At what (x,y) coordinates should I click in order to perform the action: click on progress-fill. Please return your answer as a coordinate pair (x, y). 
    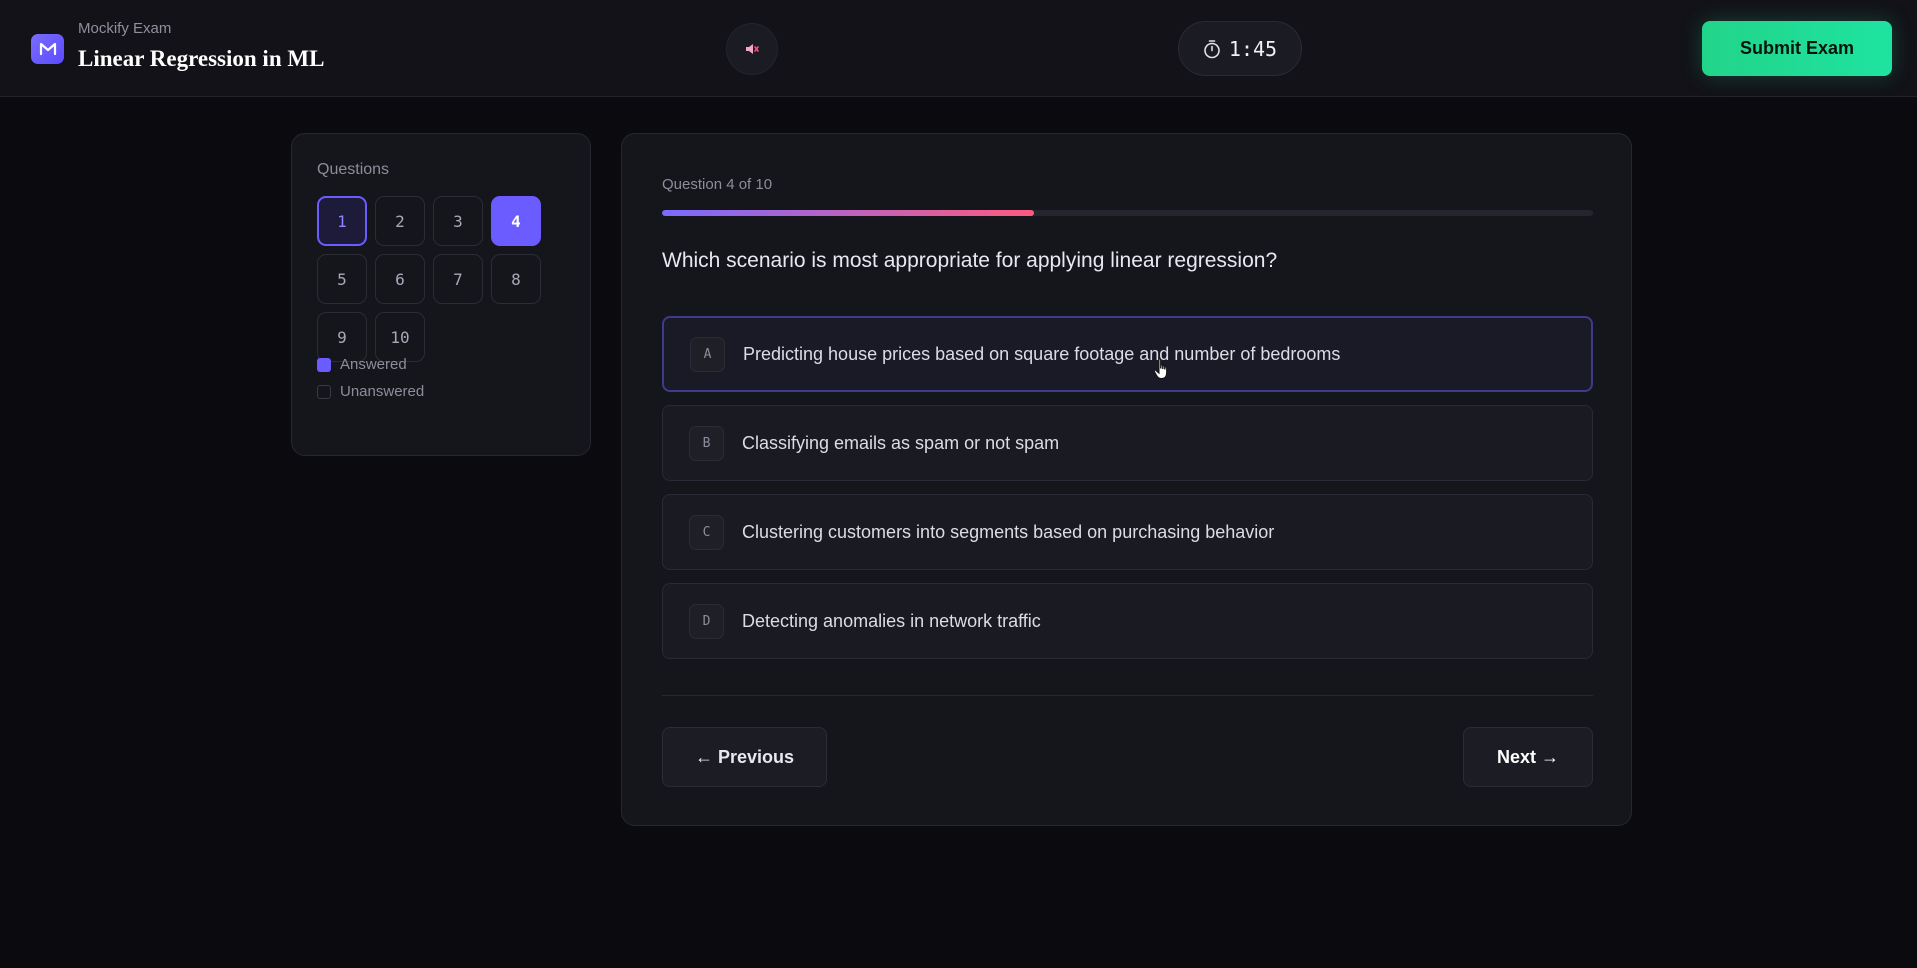
    Looking at the image, I should click on (848, 213).